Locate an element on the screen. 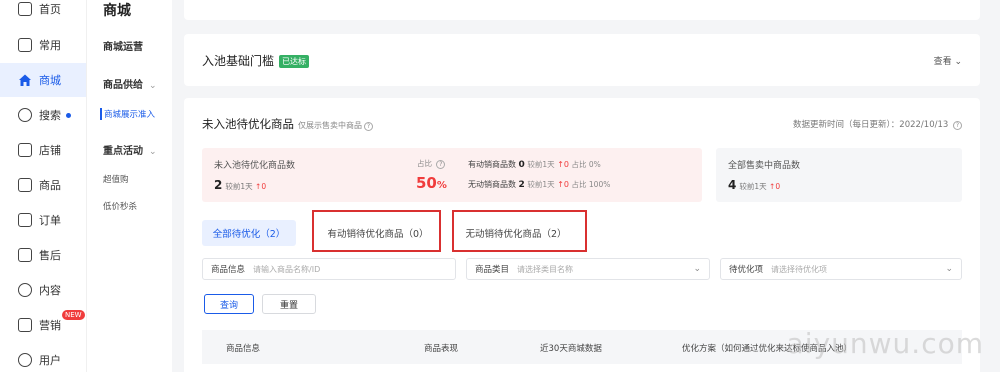  pct-label: 占比 ? is located at coordinates (431, 163).